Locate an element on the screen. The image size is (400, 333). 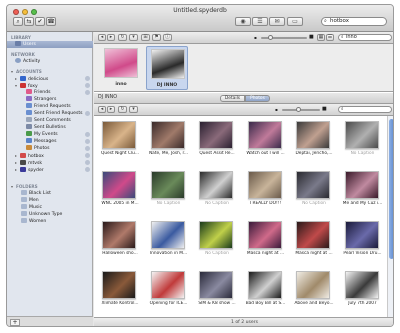
add-button: + is located at coordinates (15, 322).